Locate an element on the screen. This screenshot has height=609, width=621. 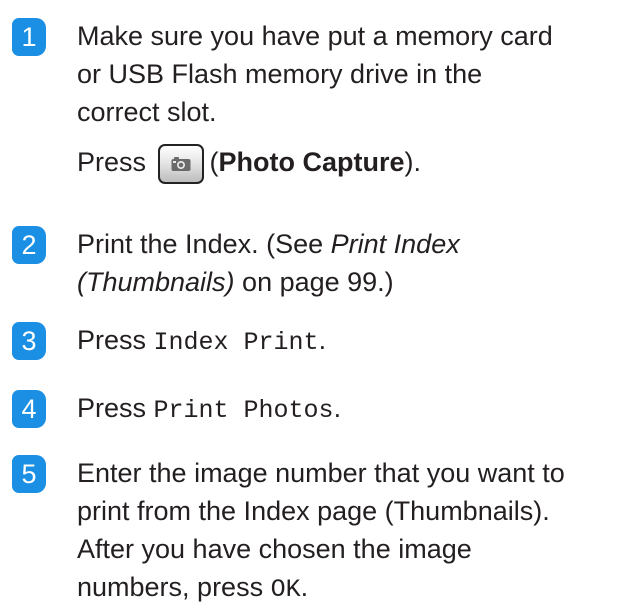
paren-close: ). is located at coordinates (413, 162).